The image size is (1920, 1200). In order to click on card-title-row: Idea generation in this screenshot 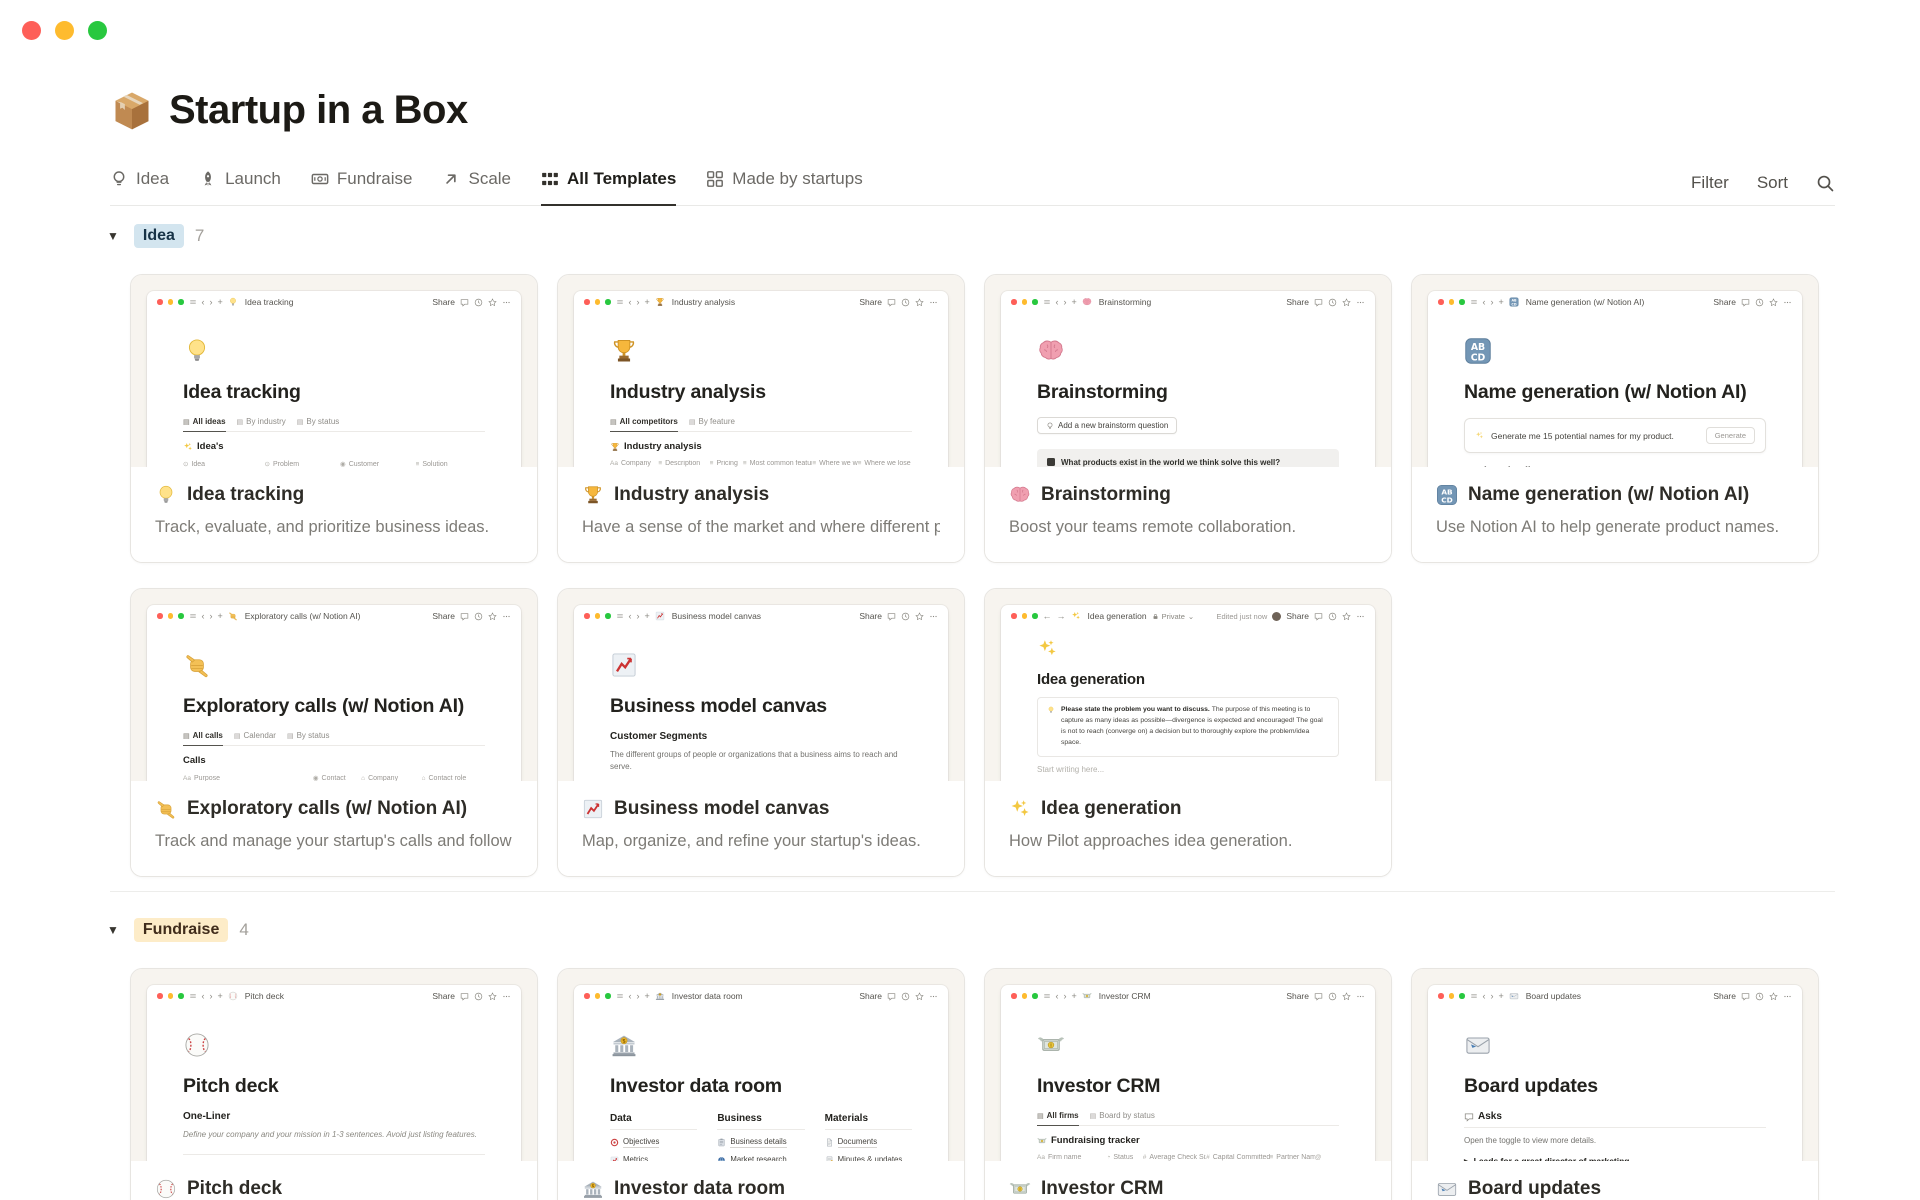, I will do `click(1188, 809)`.